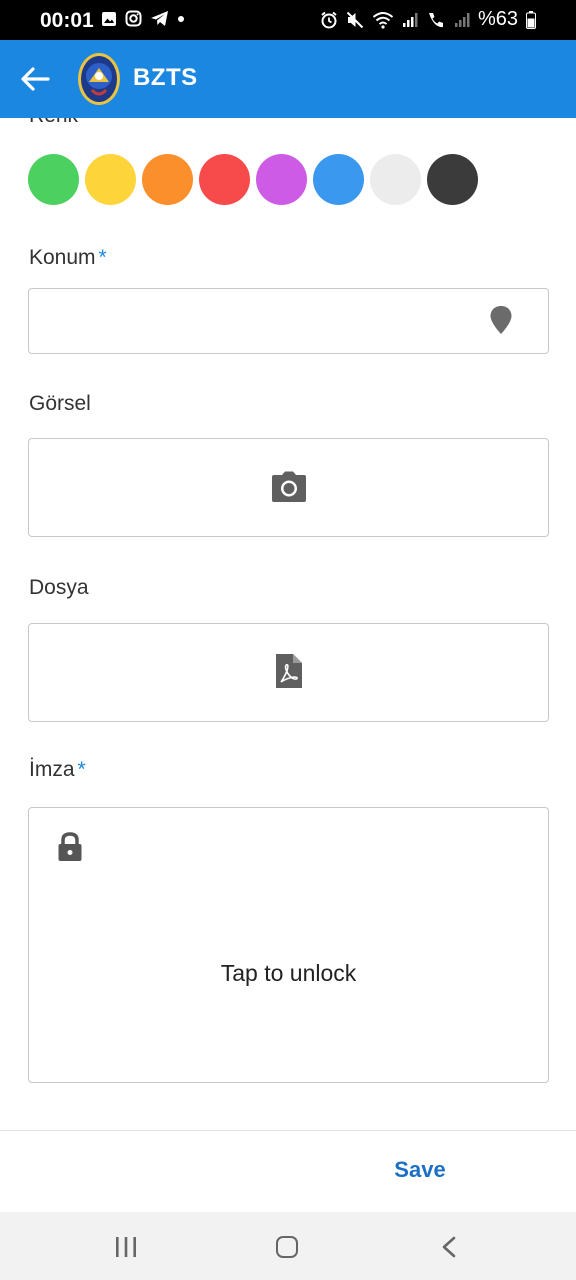 The height and width of the screenshot is (1280, 576). What do you see at coordinates (288, 79) in the screenshot?
I see `app-bar: BZTS` at bounding box center [288, 79].